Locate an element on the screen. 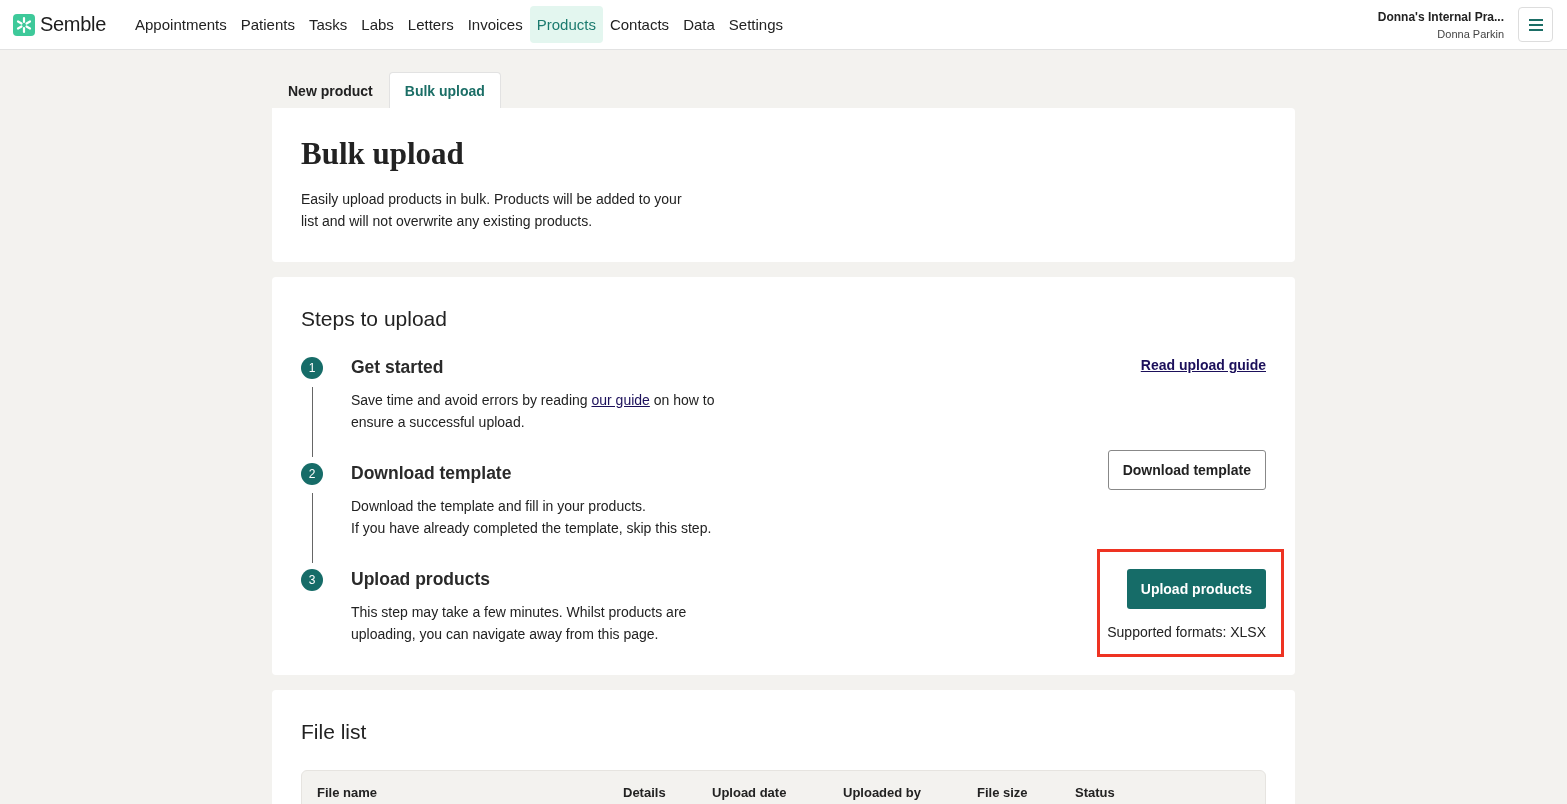 The height and width of the screenshot is (804, 1567). intro-text: Easily upload products in bulk. Products will be added to your list and will not overwrite any existing products. is located at coordinates (492, 210).